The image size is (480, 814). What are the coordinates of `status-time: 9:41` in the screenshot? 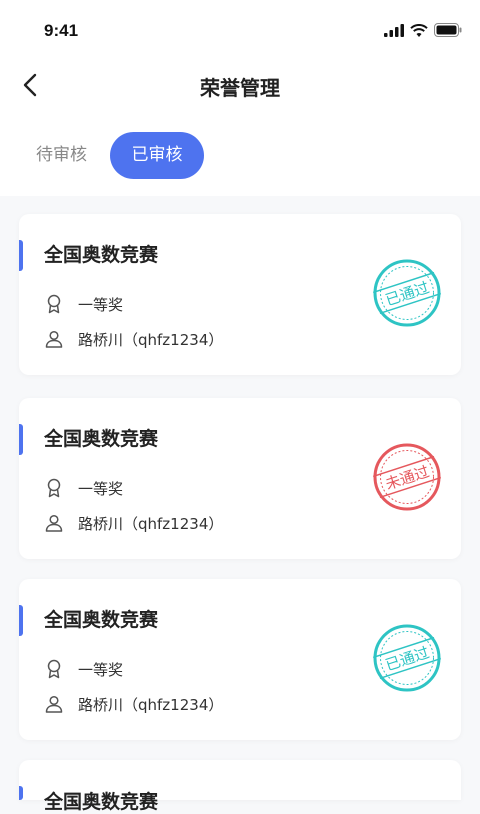 It's located at (61, 30).